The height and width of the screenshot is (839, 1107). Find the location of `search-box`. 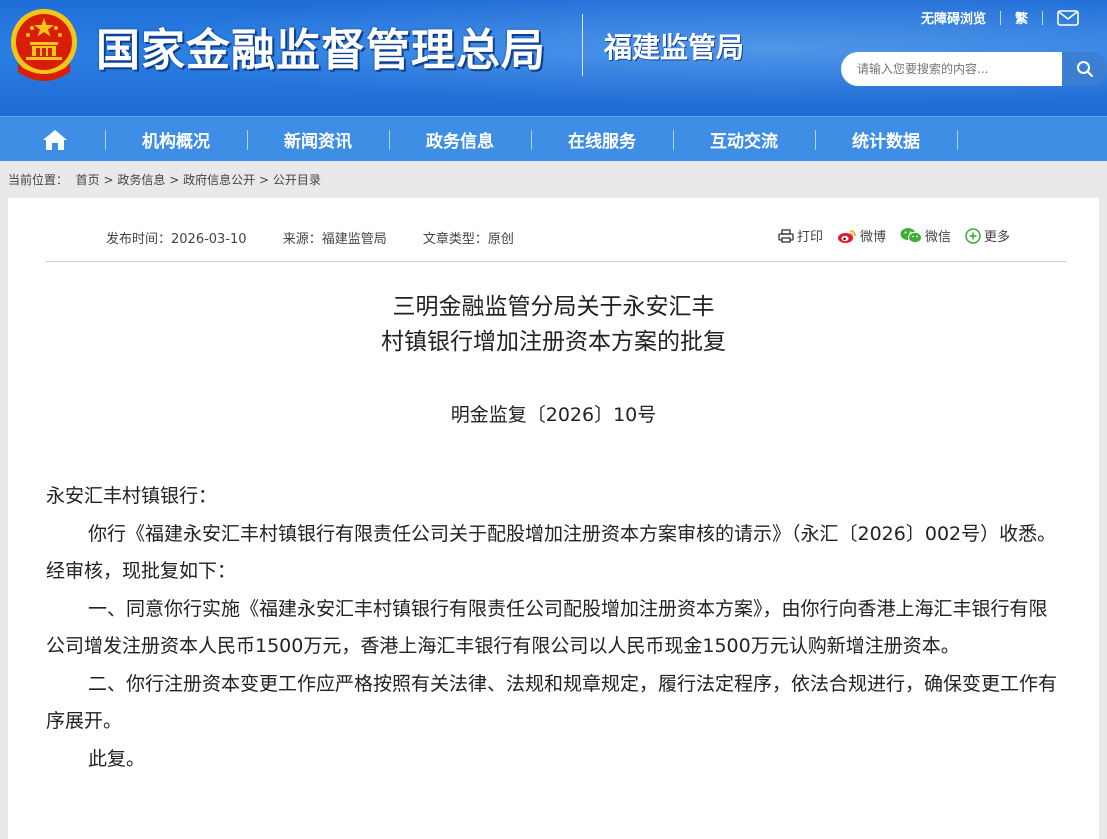

search-box is located at coordinates (952, 69).